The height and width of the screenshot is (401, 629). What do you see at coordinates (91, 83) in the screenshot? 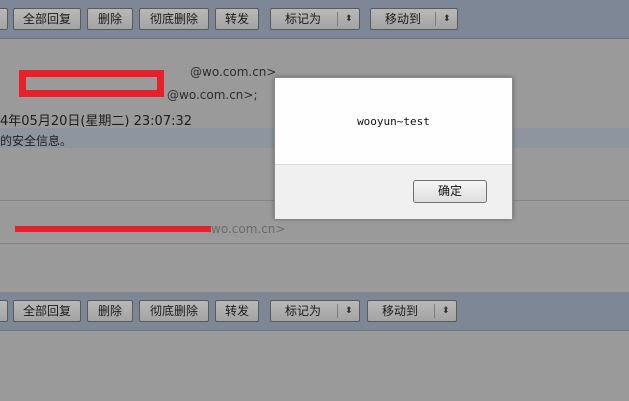
I see `redaction-box-icon` at bounding box center [91, 83].